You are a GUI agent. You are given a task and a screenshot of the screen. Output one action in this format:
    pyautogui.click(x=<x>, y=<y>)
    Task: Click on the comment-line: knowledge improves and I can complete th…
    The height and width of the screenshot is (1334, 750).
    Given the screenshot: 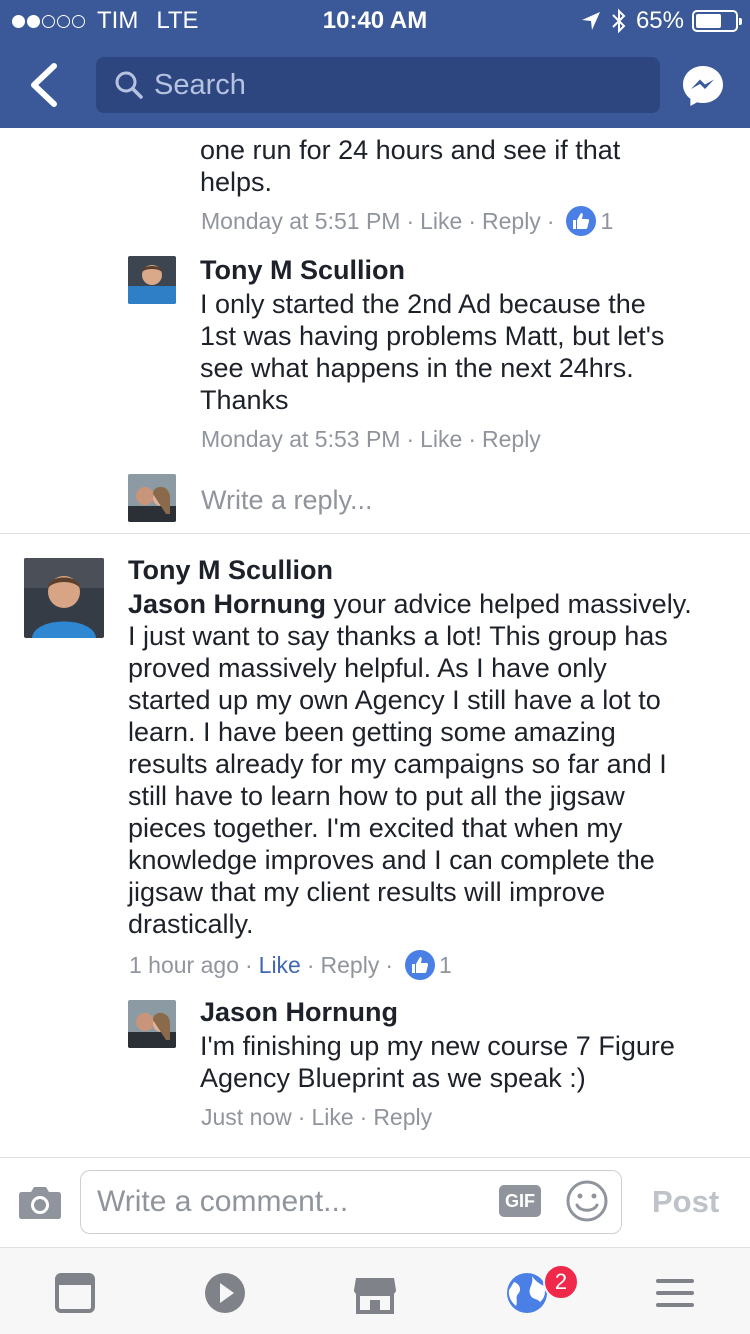 What is the action you would take?
    pyautogui.click(x=391, y=860)
    